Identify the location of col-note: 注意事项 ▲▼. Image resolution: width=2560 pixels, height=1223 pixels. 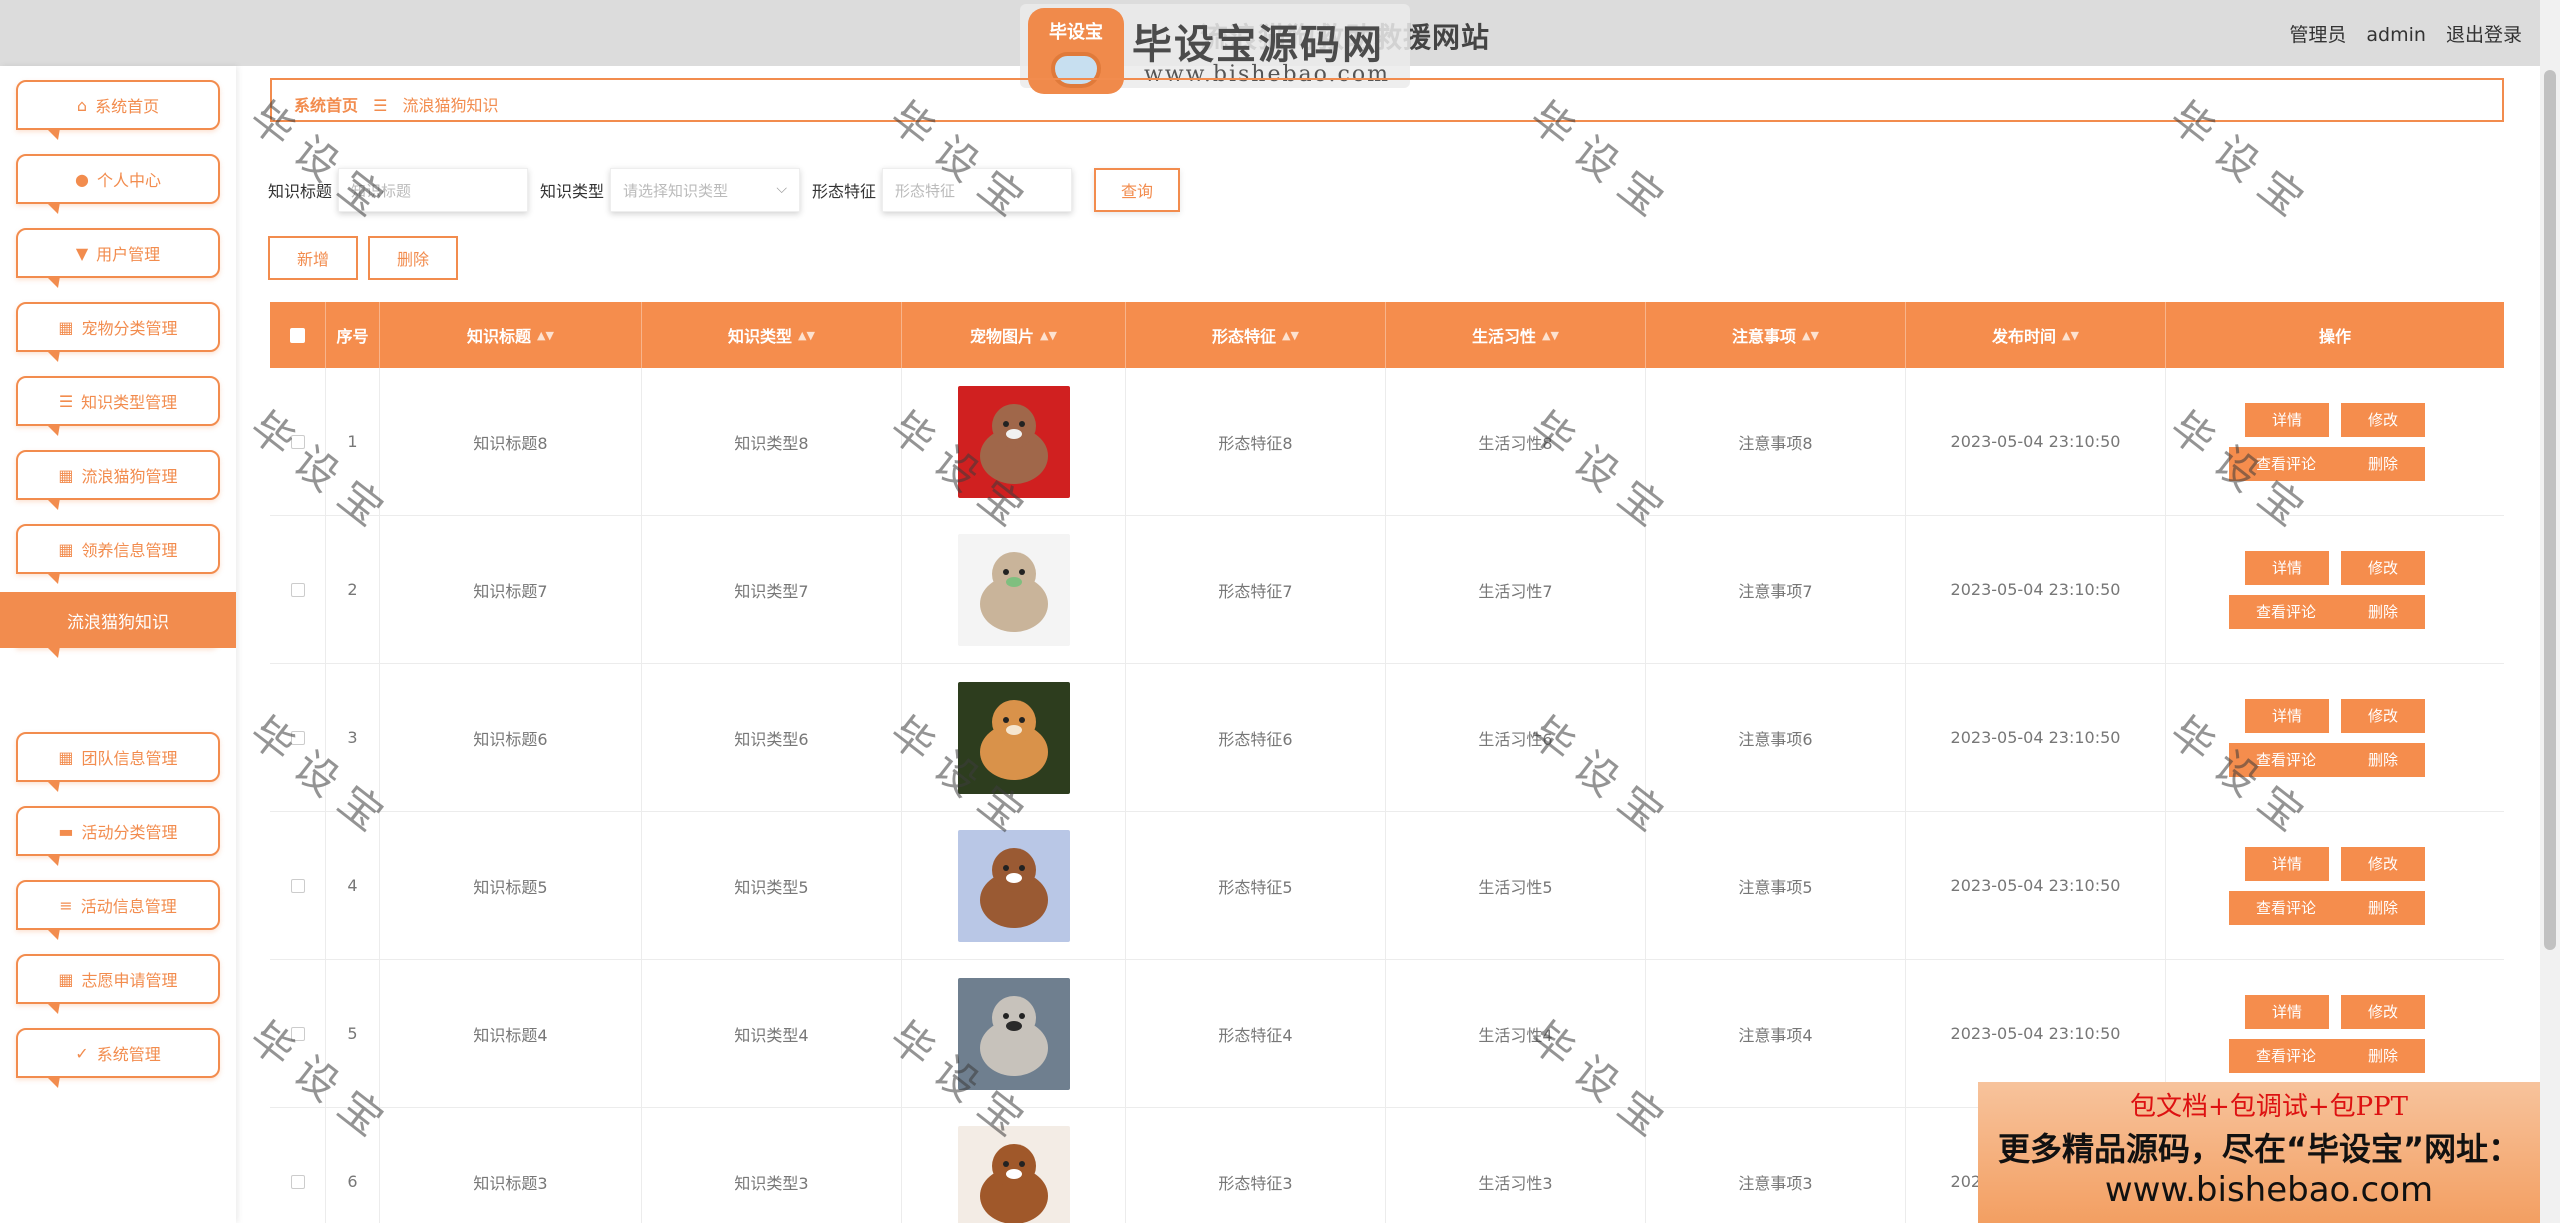
(1776, 335).